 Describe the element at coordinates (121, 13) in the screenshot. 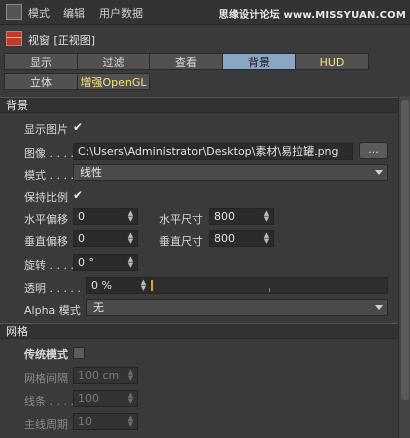

I see `menu-user-data: 用户数据` at that location.